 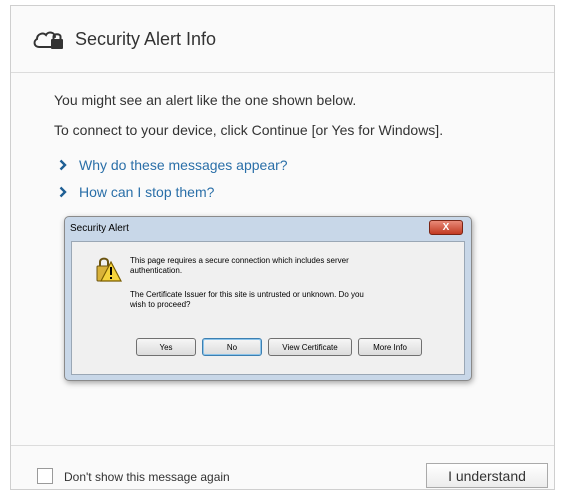 I want to click on i-understand-button: I understand, so click(x=487, y=475).